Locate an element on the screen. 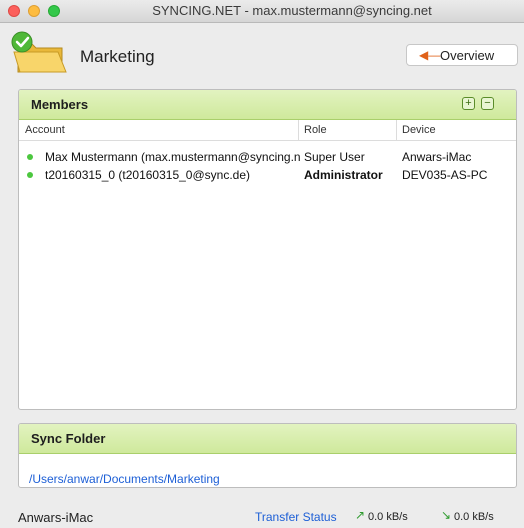  column-header-role: Role is located at coordinates (315, 130).